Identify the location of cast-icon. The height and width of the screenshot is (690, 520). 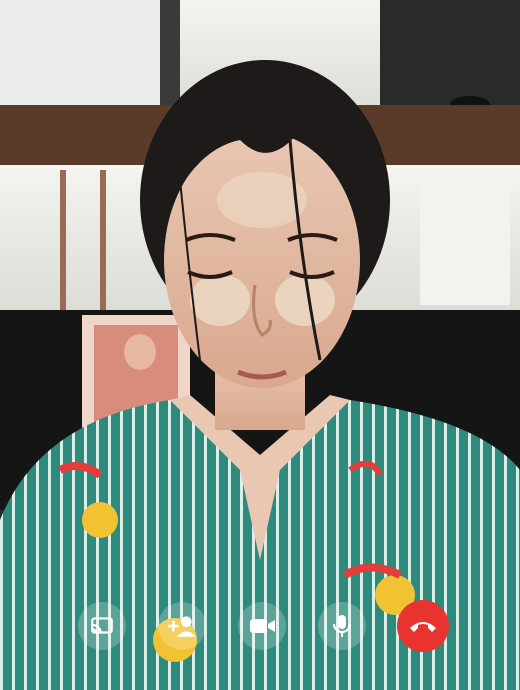
(102, 625).